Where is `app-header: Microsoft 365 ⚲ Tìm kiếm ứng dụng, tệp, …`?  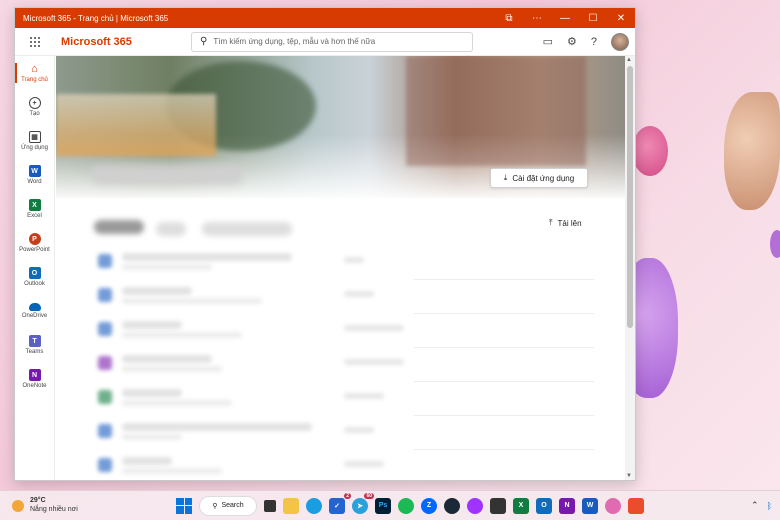 app-header: Microsoft 365 ⚲ Tìm kiếm ứng dụng, tệp, … is located at coordinates (325, 42).